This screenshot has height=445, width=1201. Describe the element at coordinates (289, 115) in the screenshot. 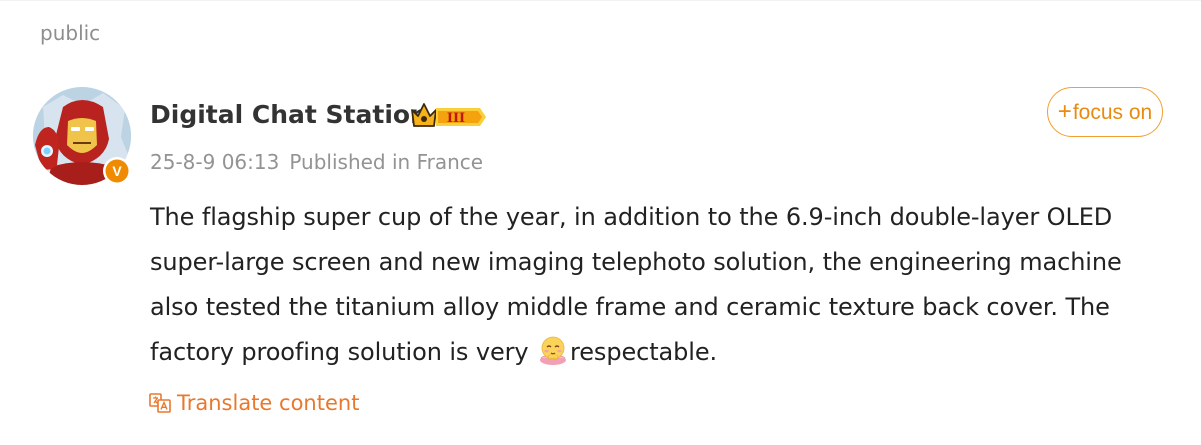

I see `author-name: Digital Chat Station` at that location.